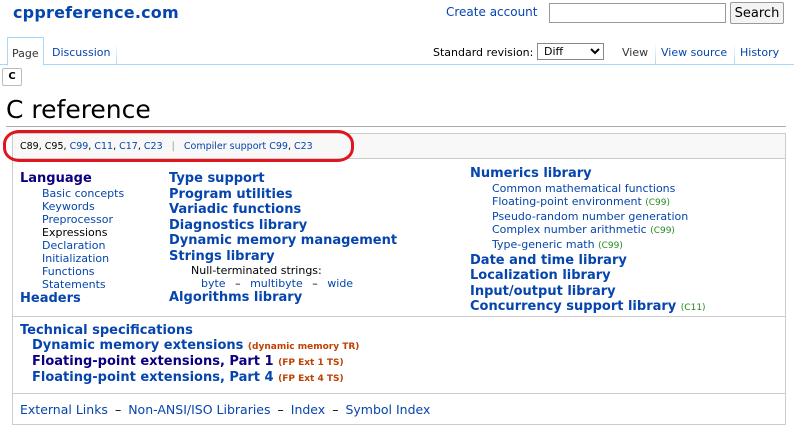 This screenshot has width=794, height=427. I want to click on language-item: Functions, so click(72, 271).